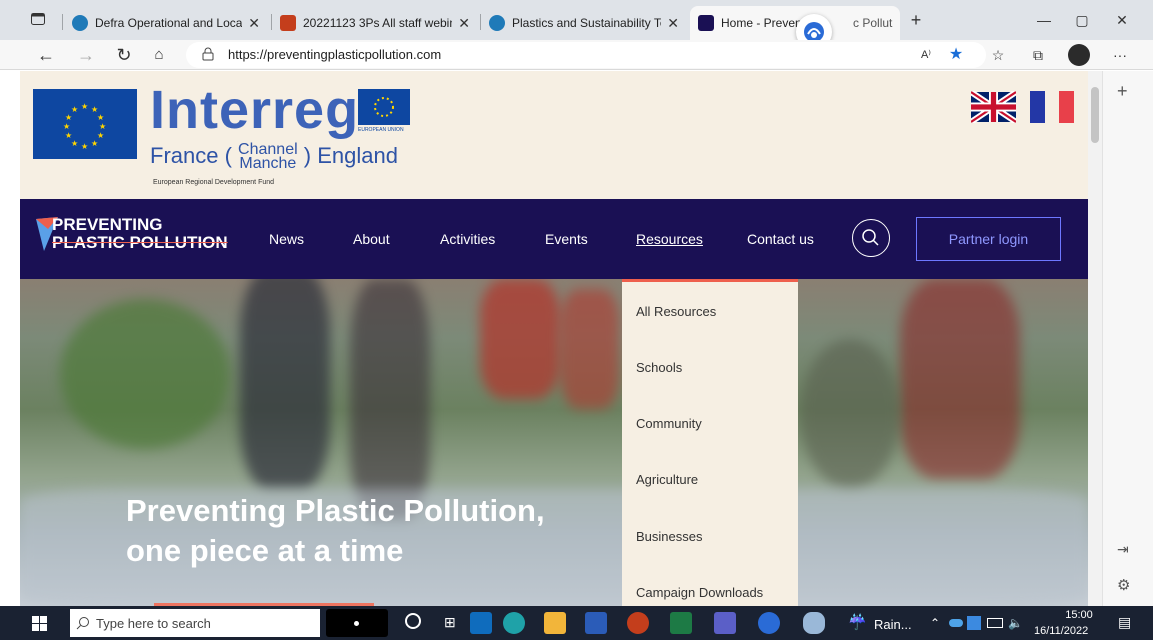 The width and height of the screenshot is (1153, 640). I want to click on partner-login-button: Partner login, so click(988, 239).